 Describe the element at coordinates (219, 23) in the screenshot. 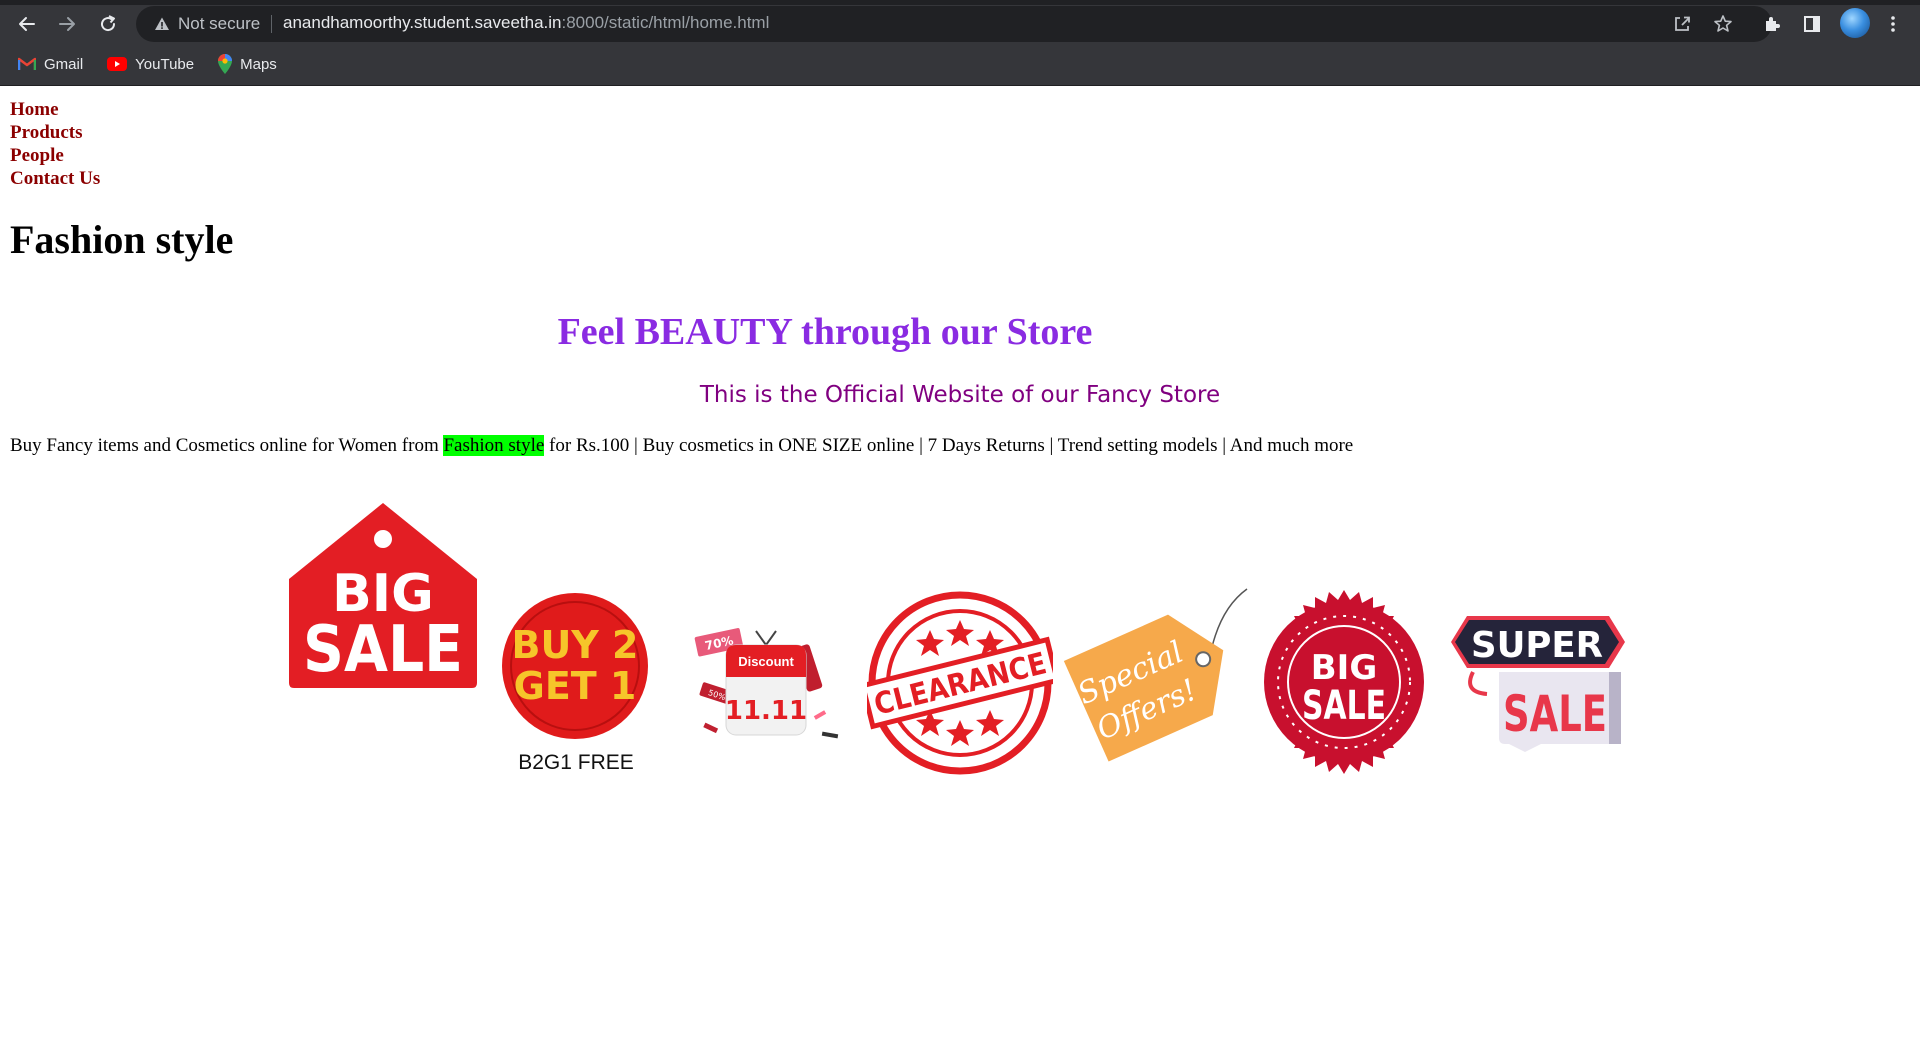

I see `security-label: Not secure` at that location.